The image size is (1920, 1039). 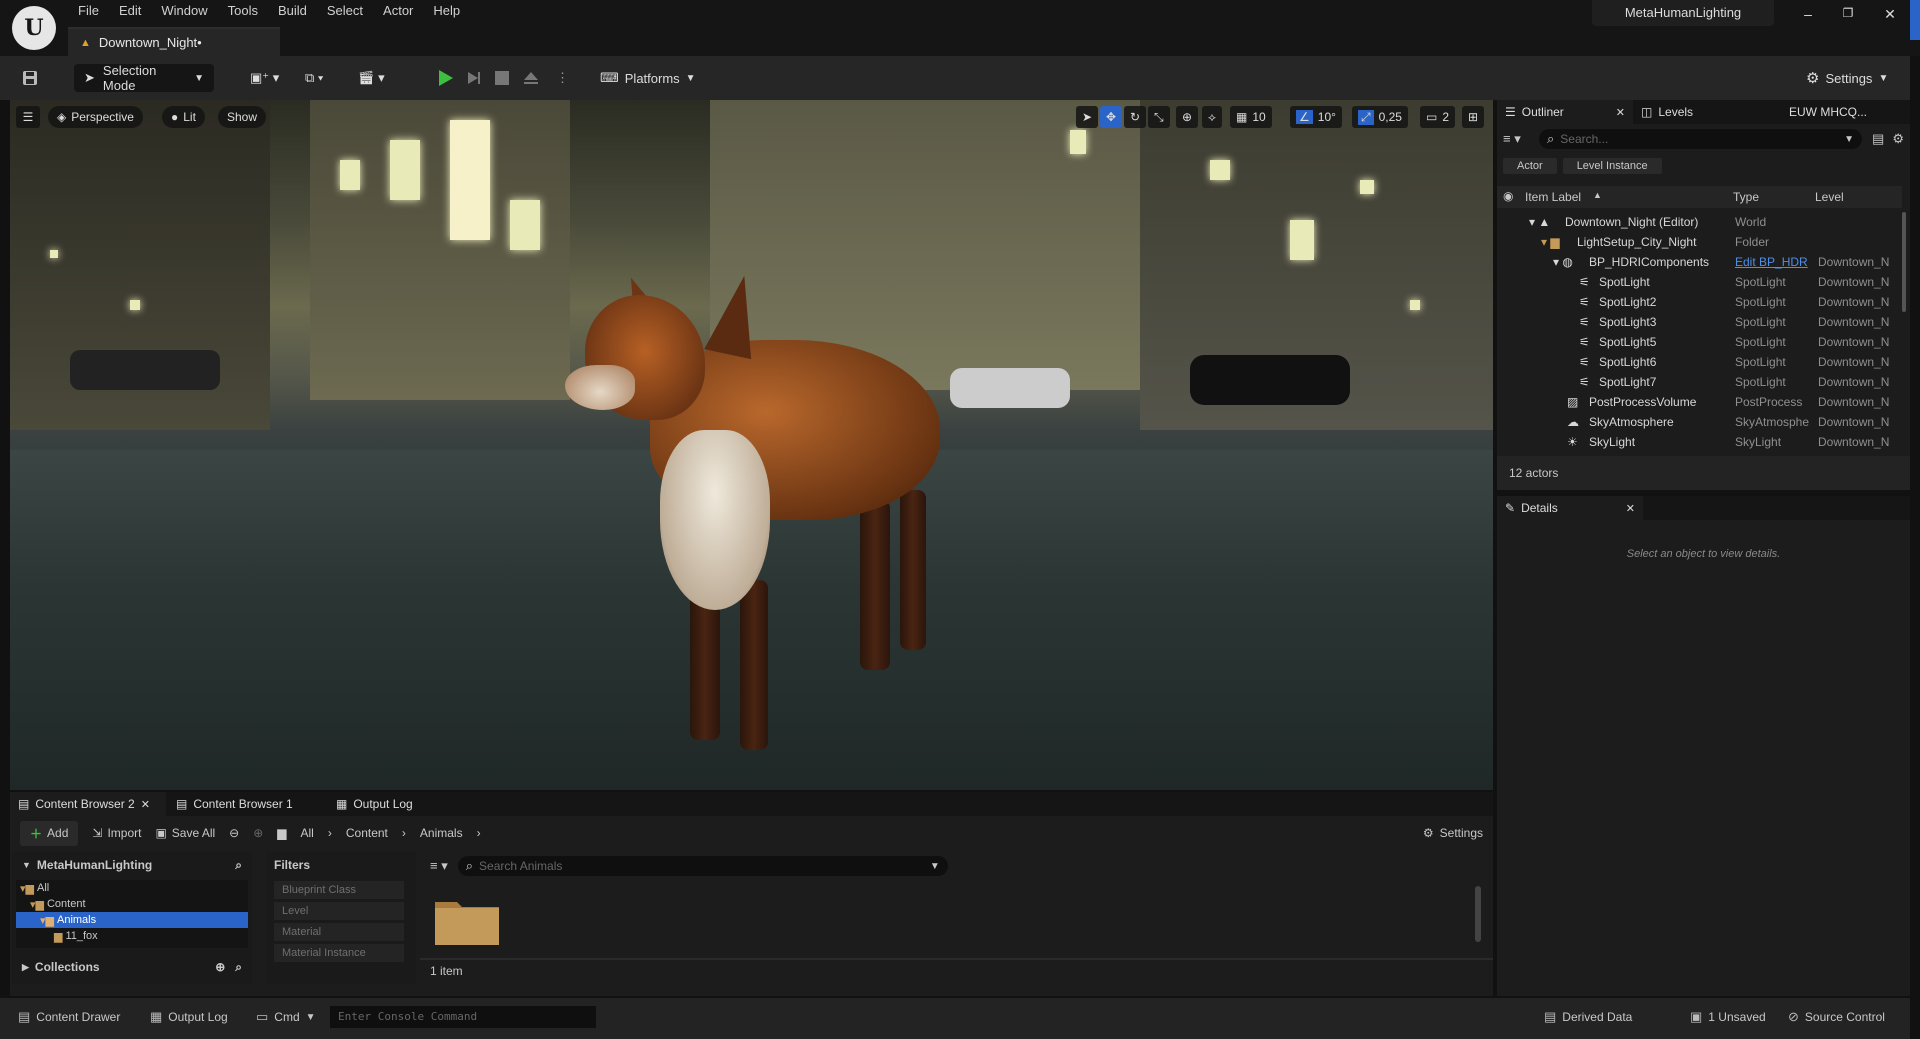 What do you see at coordinates (1898, 139) in the screenshot?
I see `gear-icon: ⚙` at bounding box center [1898, 139].